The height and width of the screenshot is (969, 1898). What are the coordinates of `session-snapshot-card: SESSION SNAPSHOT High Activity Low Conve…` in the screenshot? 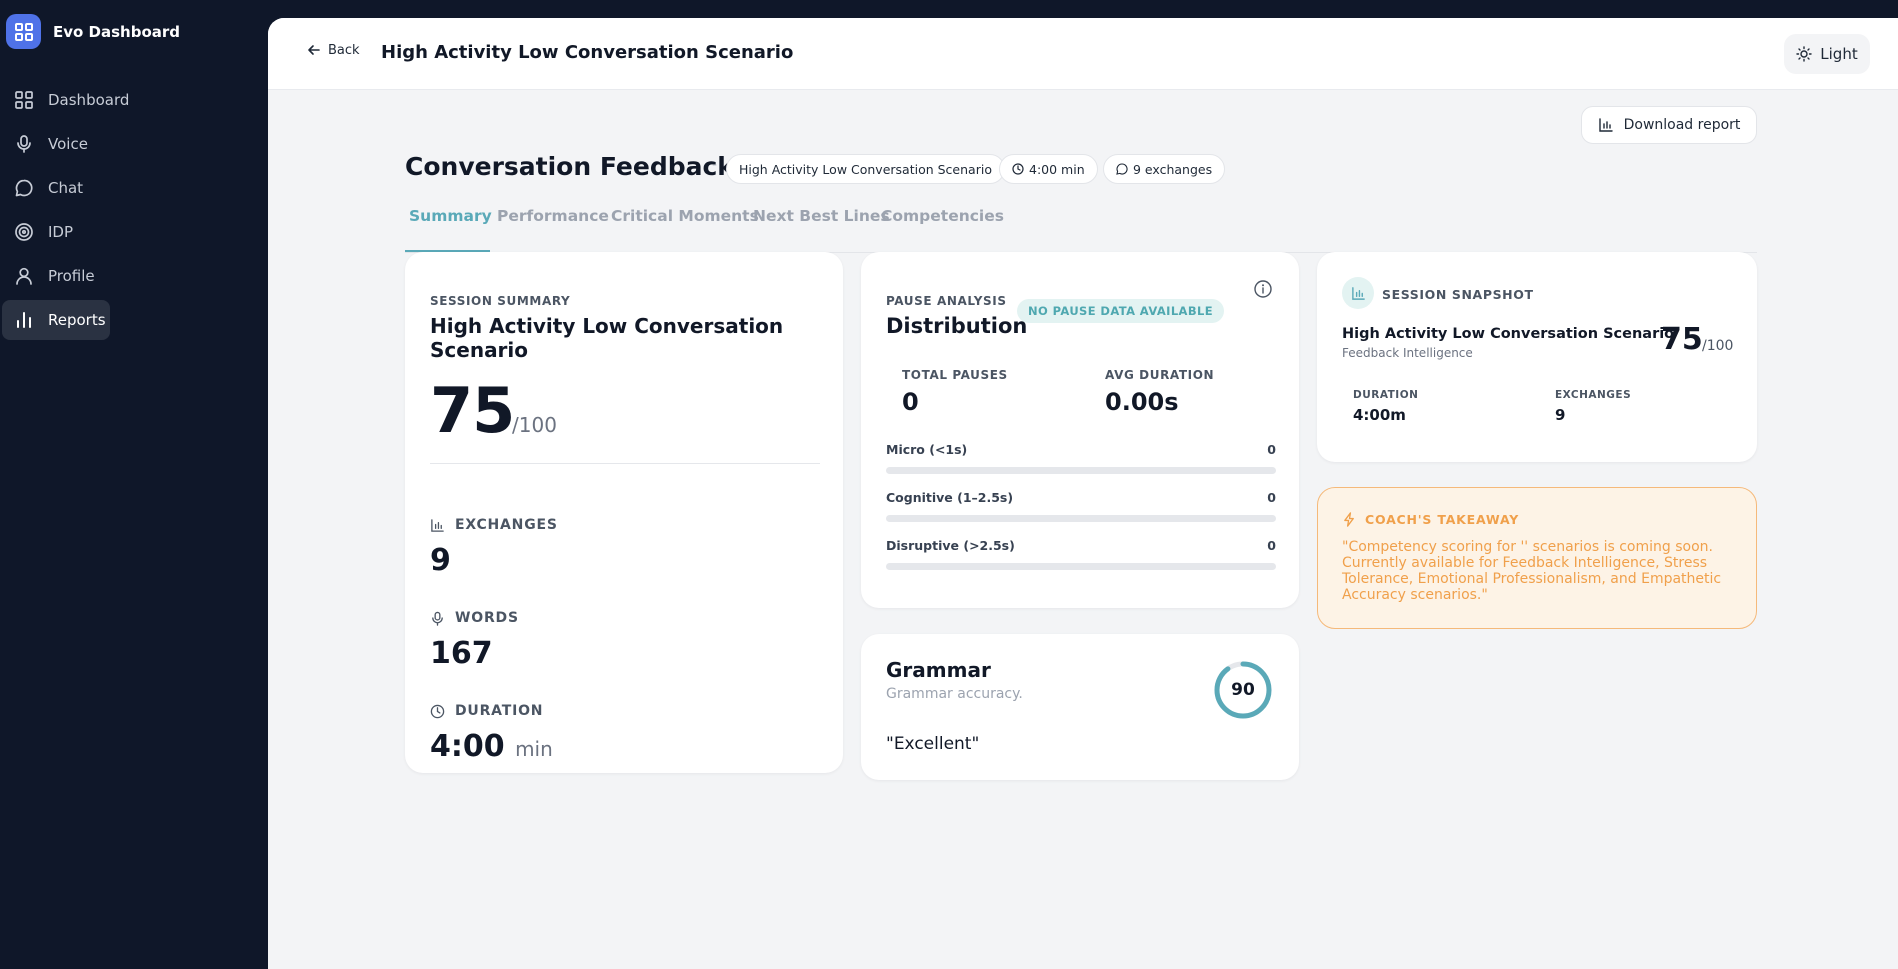 It's located at (1537, 357).